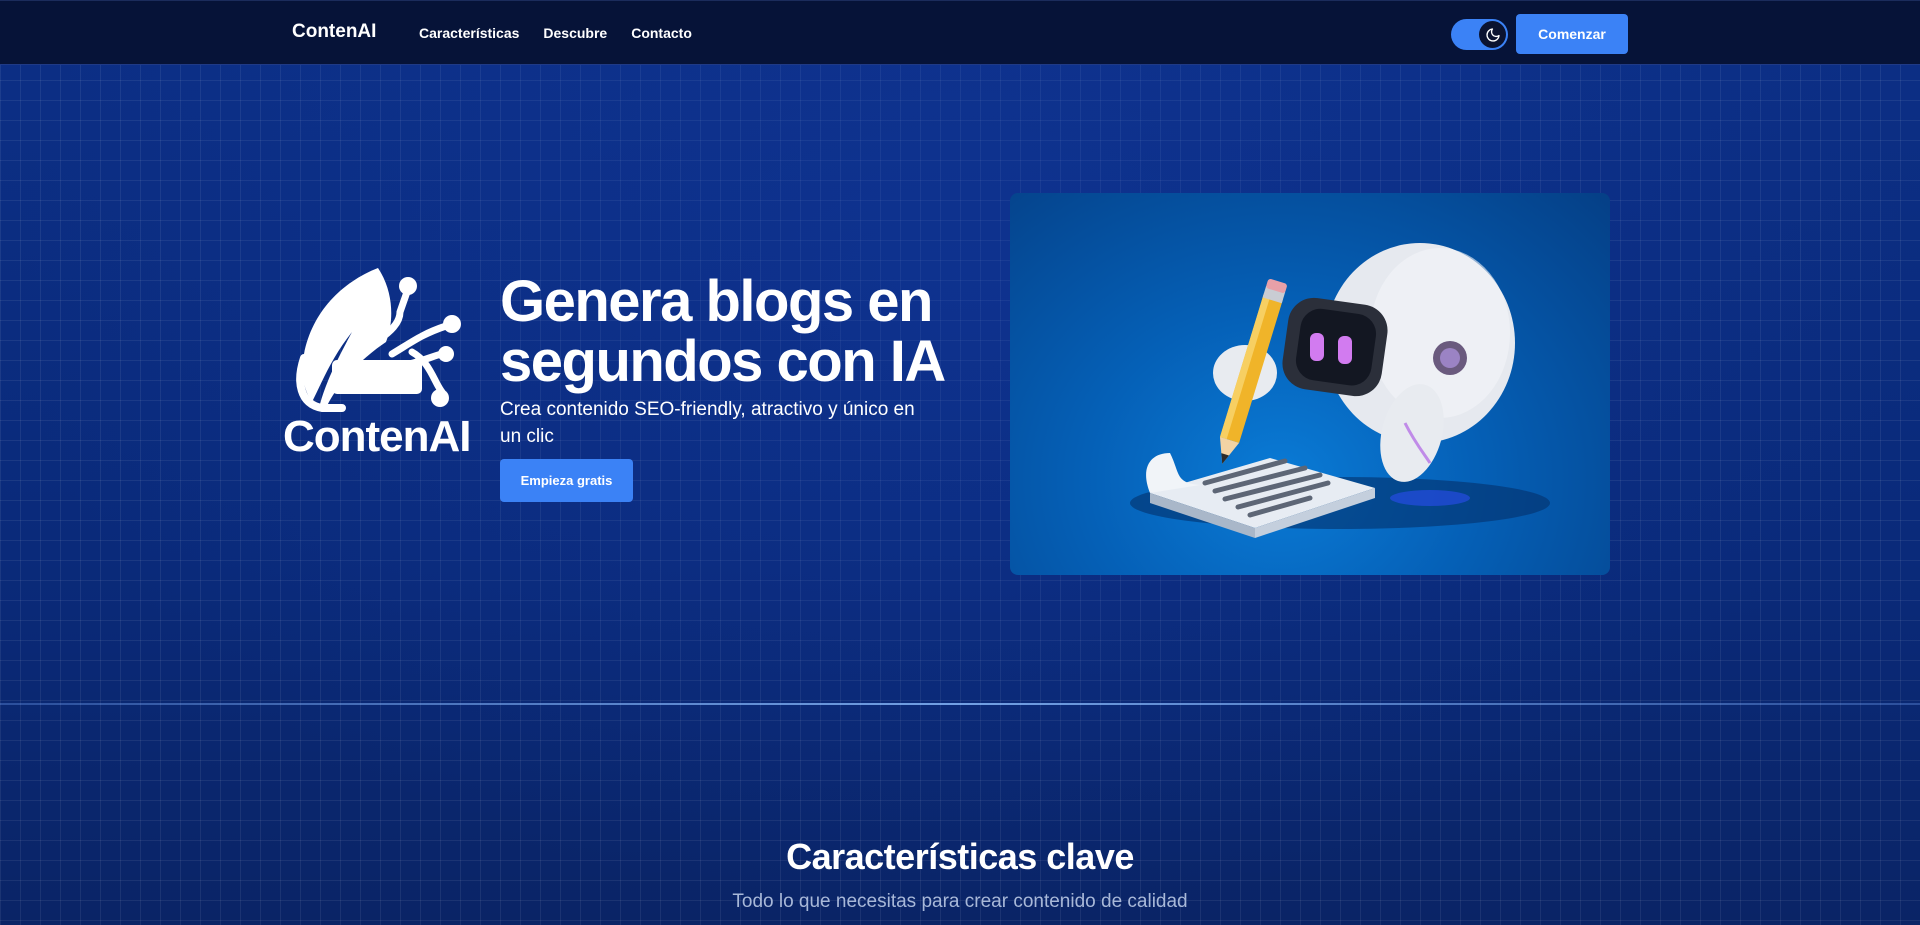 The image size is (1920, 925). What do you see at coordinates (566, 480) in the screenshot?
I see `empieza-gratis-button: Empieza gratis` at bounding box center [566, 480].